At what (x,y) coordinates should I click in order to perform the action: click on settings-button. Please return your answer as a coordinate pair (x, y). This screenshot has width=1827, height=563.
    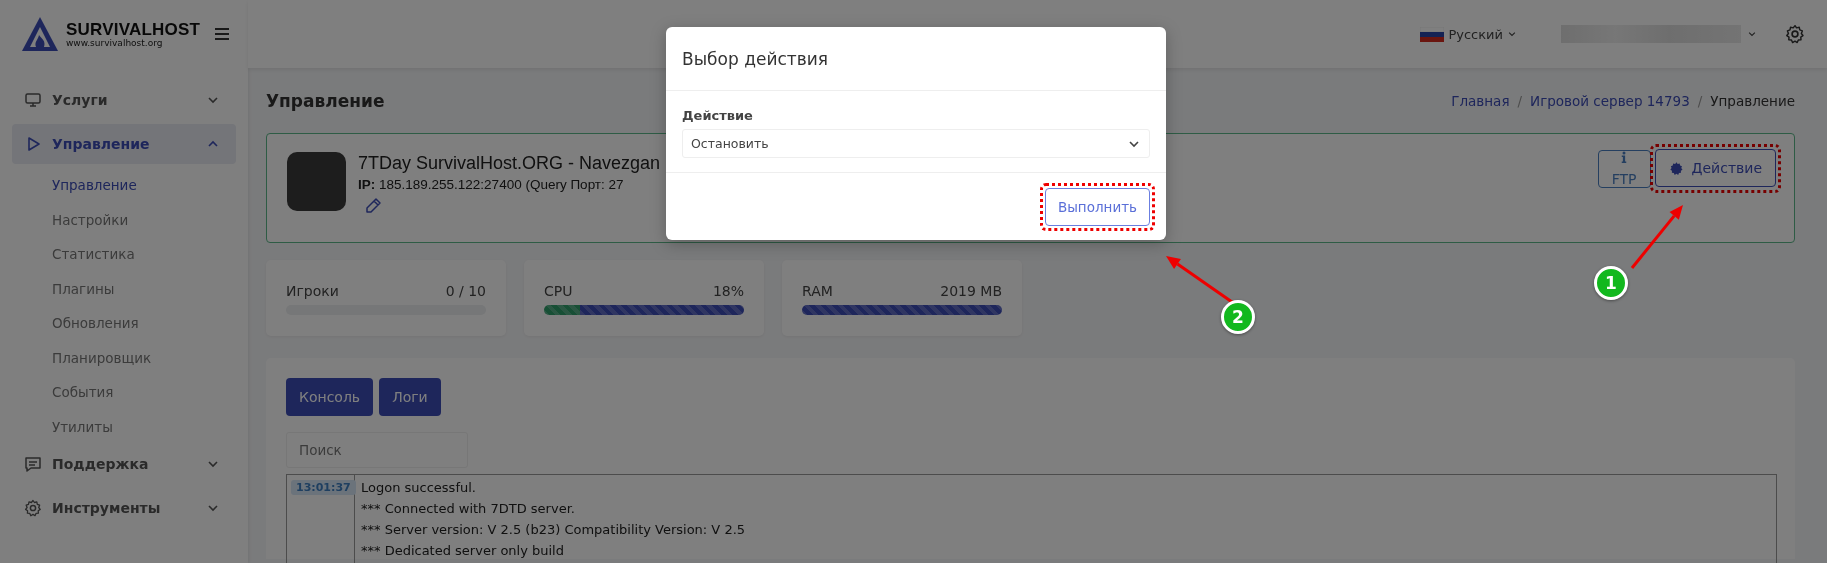
    Looking at the image, I should click on (1795, 34).